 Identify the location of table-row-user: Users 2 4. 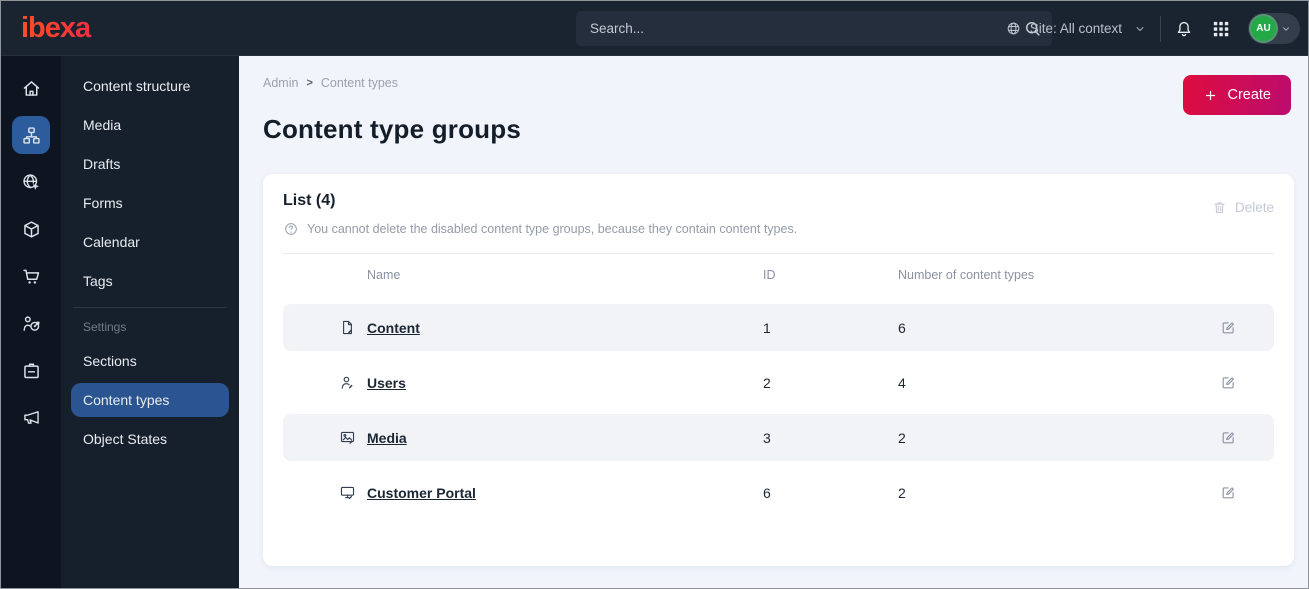
(778, 382).